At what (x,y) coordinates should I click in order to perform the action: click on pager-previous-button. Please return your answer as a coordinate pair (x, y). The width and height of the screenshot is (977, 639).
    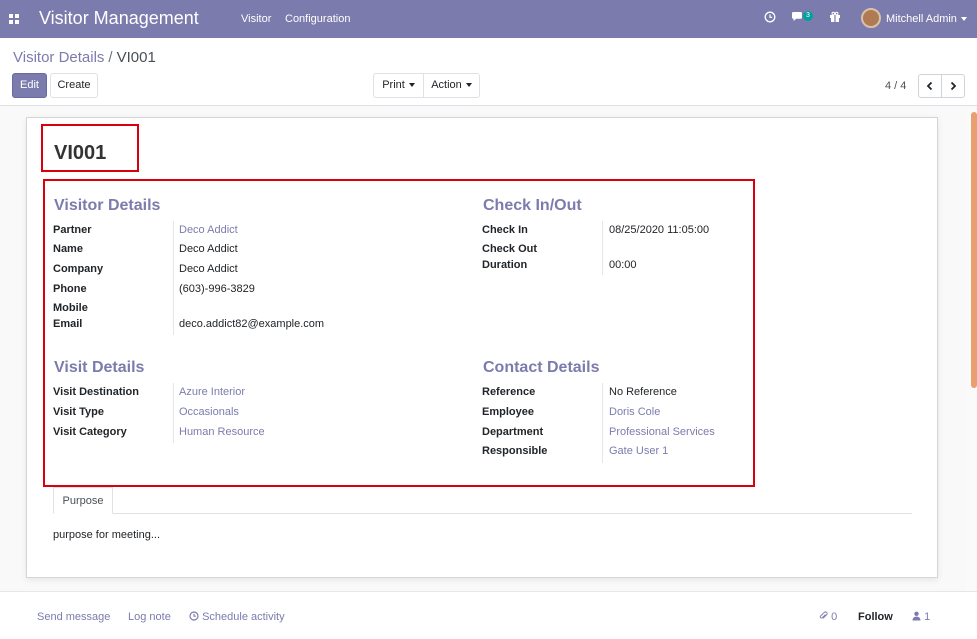
    Looking at the image, I should click on (930, 86).